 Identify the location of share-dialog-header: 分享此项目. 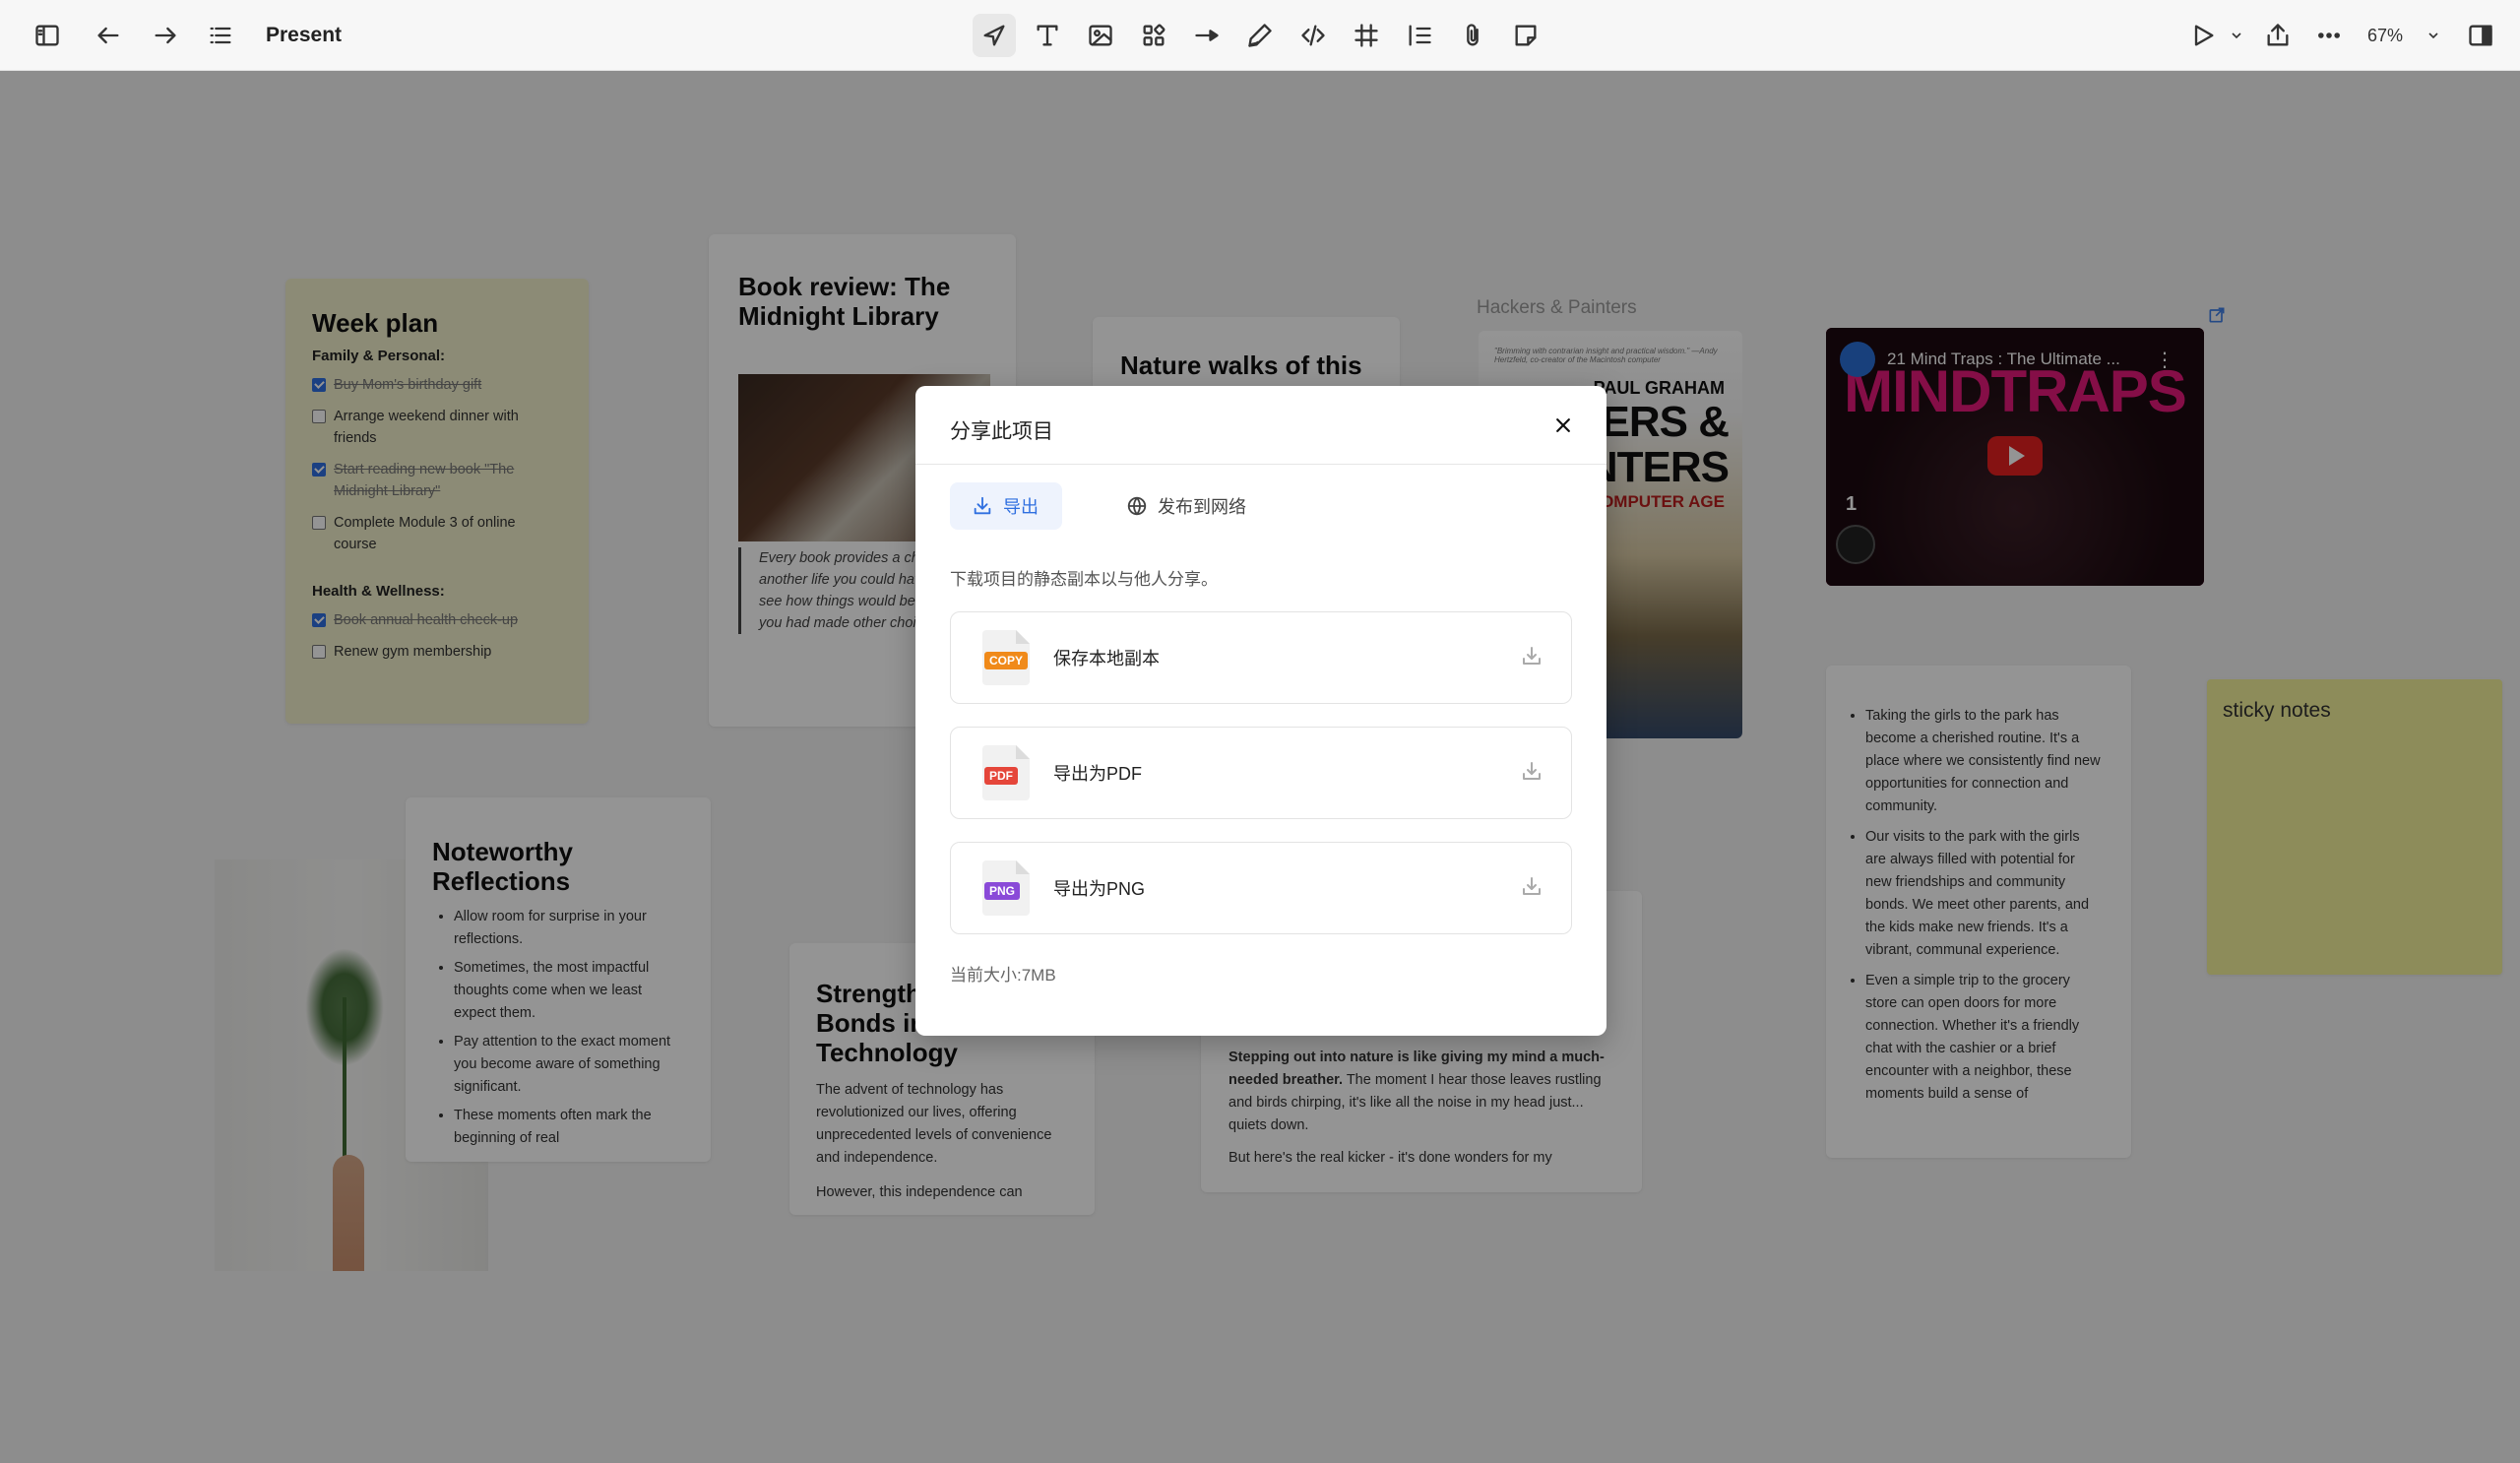
(1260, 425).